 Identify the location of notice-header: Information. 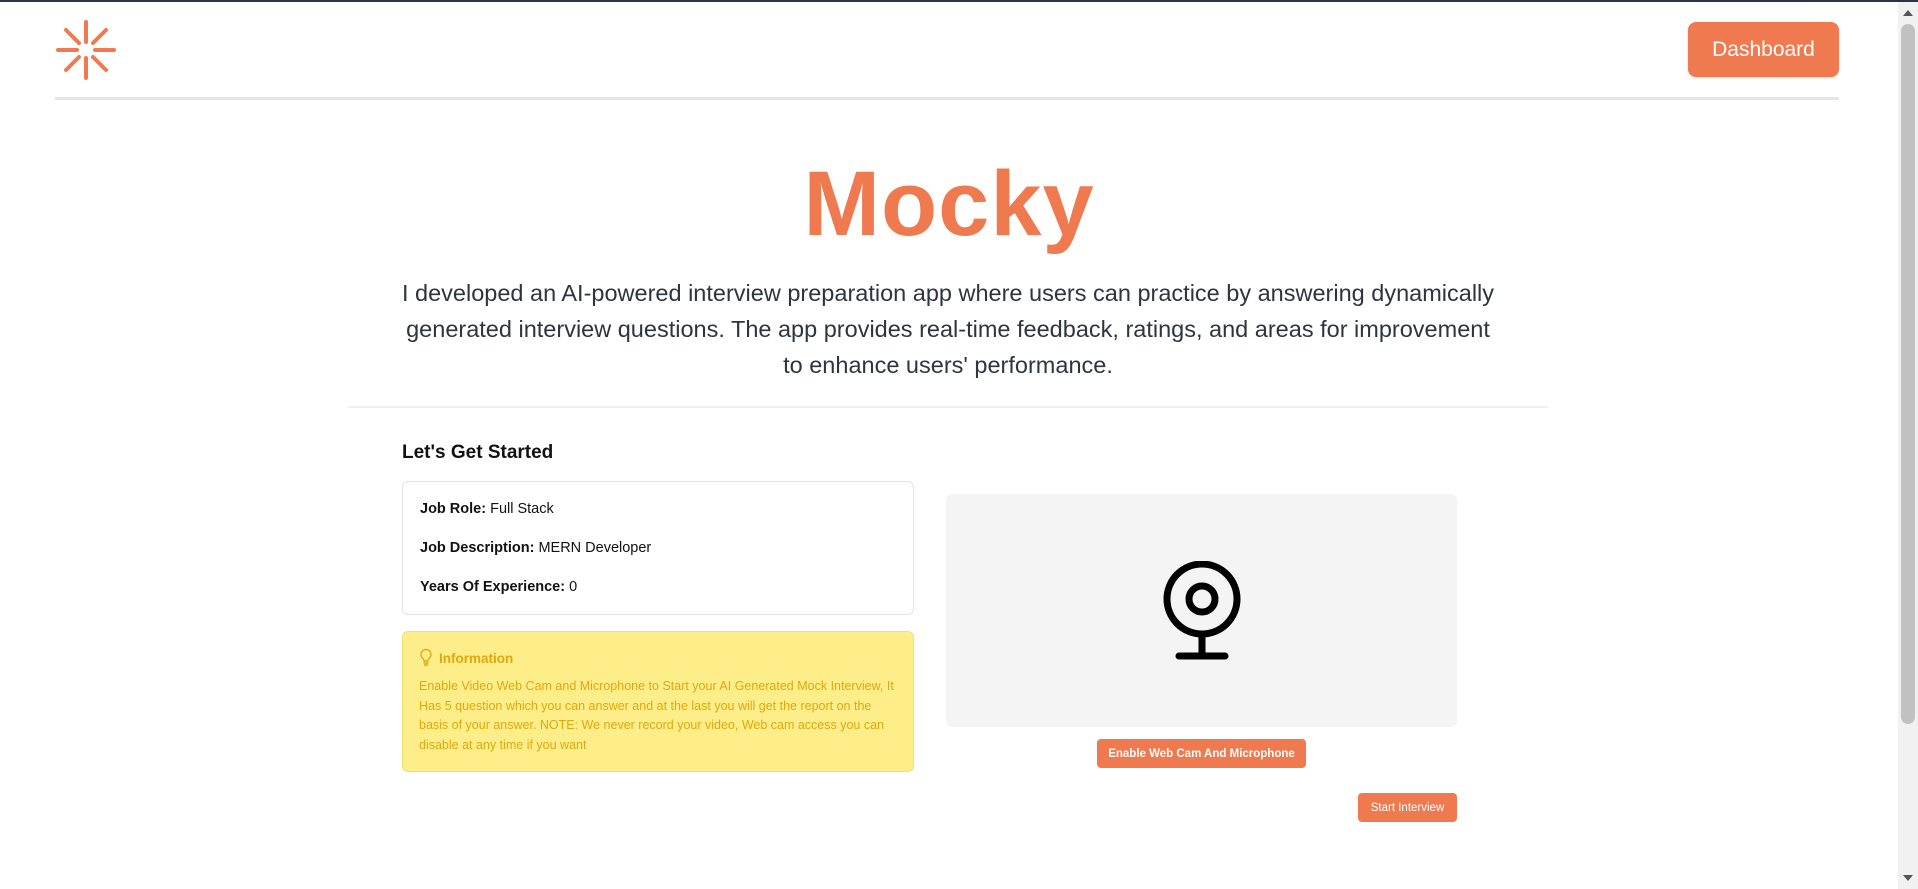
(466, 658).